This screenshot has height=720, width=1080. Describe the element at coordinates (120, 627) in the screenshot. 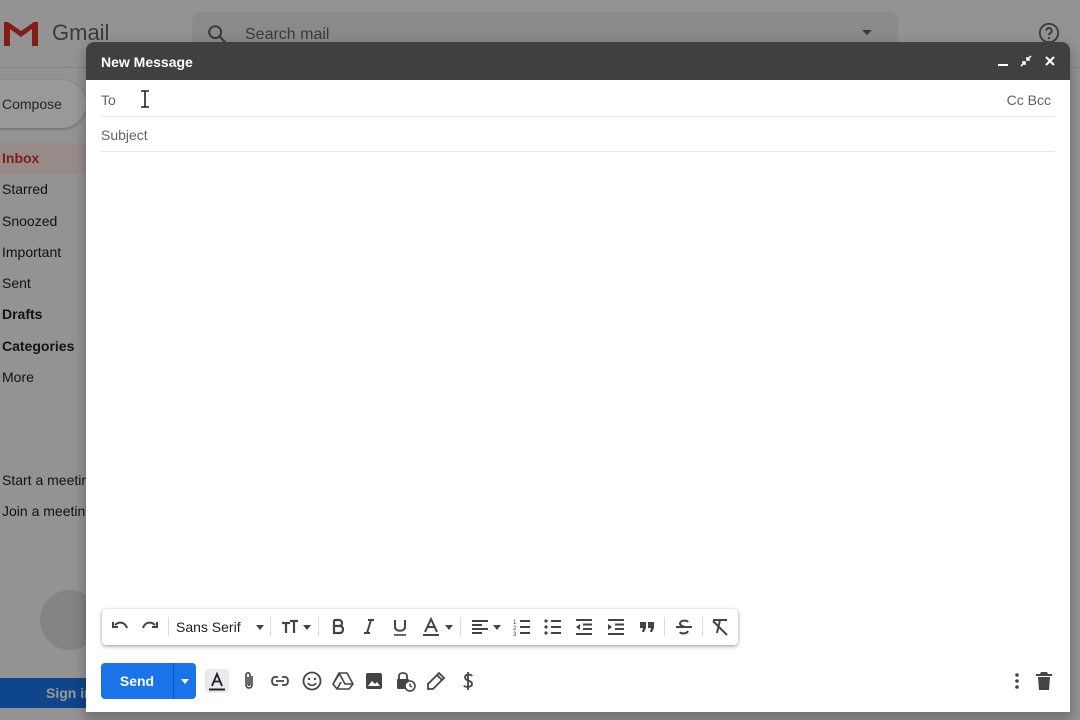

I see `undo-icon` at that location.